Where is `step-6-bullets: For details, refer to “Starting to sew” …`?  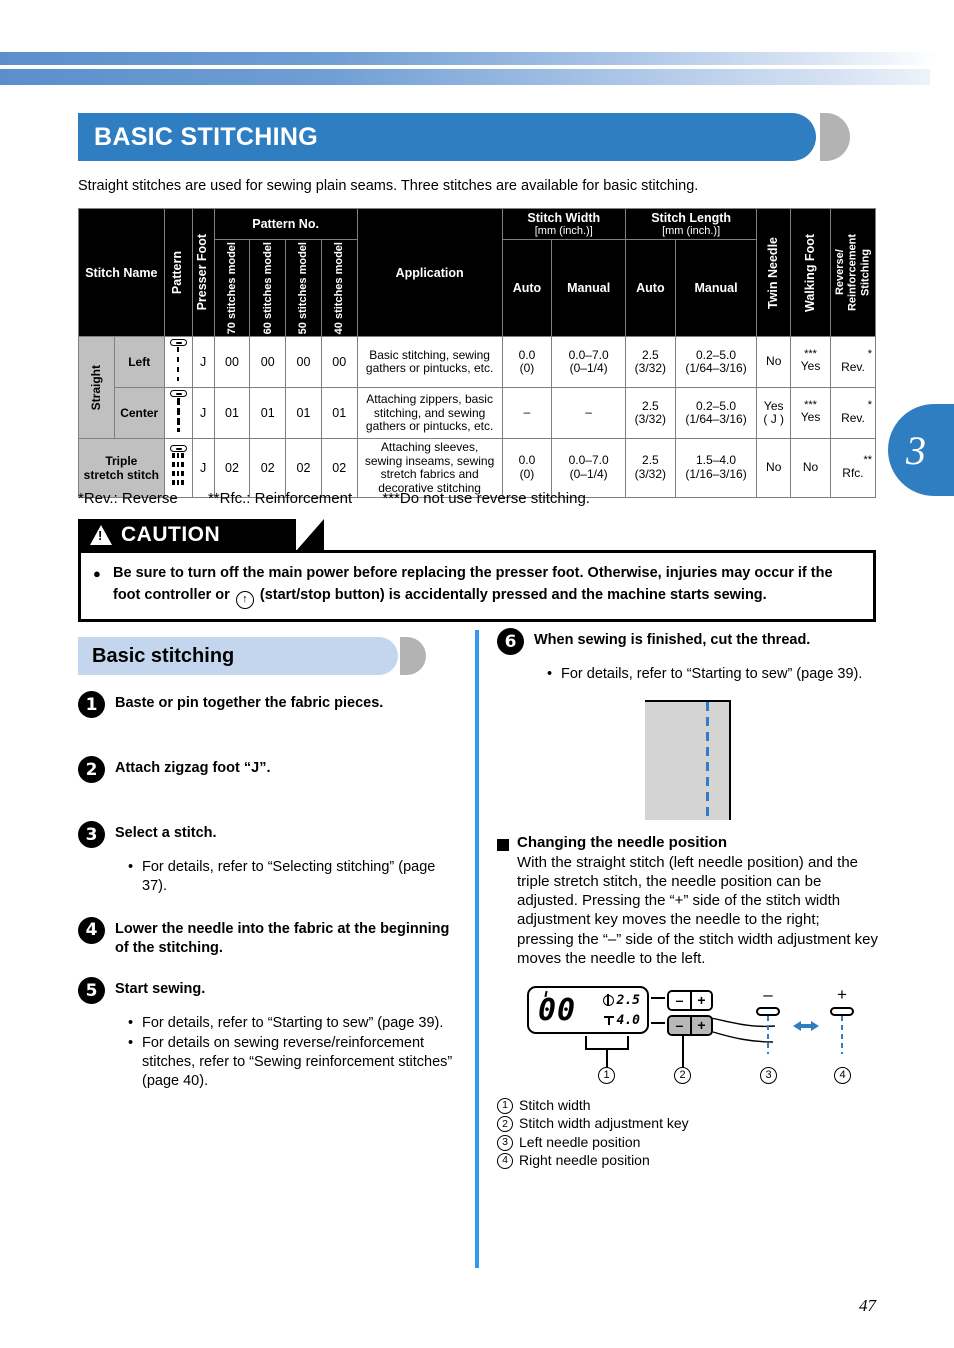 step-6-bullets: For details, refer to “Starting to sew” … is located at coordinates (713, 674).